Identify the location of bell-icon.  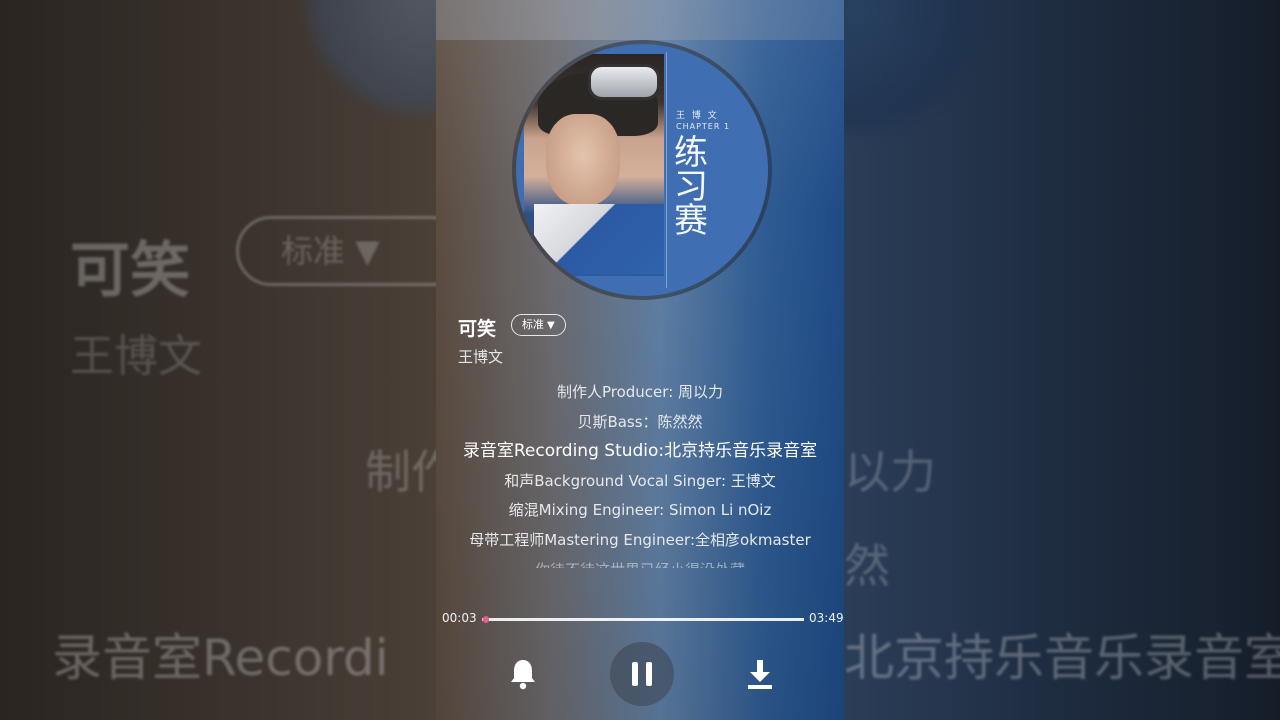
(523, 675).